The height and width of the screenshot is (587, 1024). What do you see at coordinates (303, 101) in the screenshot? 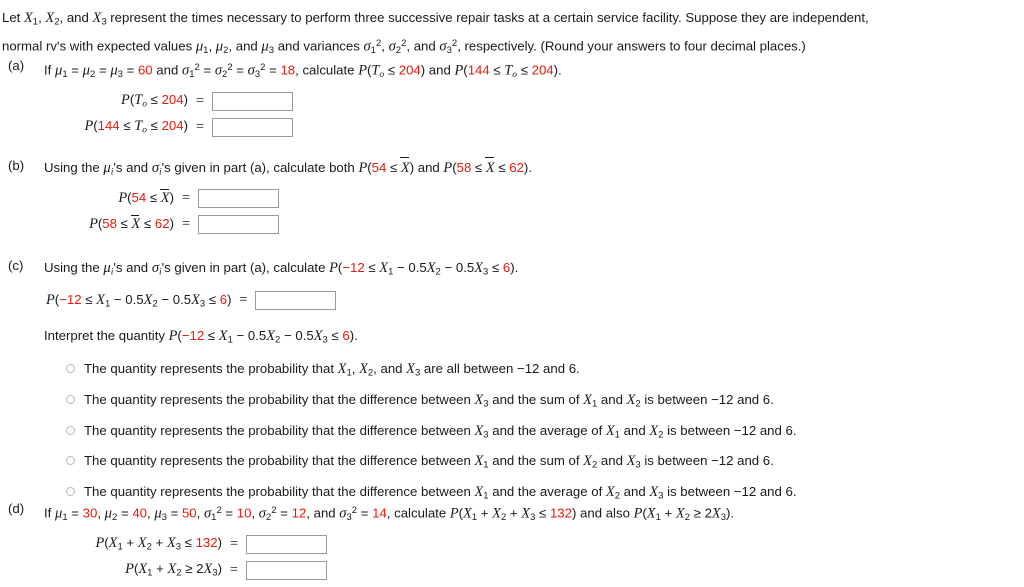
I see `answer-row: P(To ≤ 204) =` at bounding box center [303, 101].